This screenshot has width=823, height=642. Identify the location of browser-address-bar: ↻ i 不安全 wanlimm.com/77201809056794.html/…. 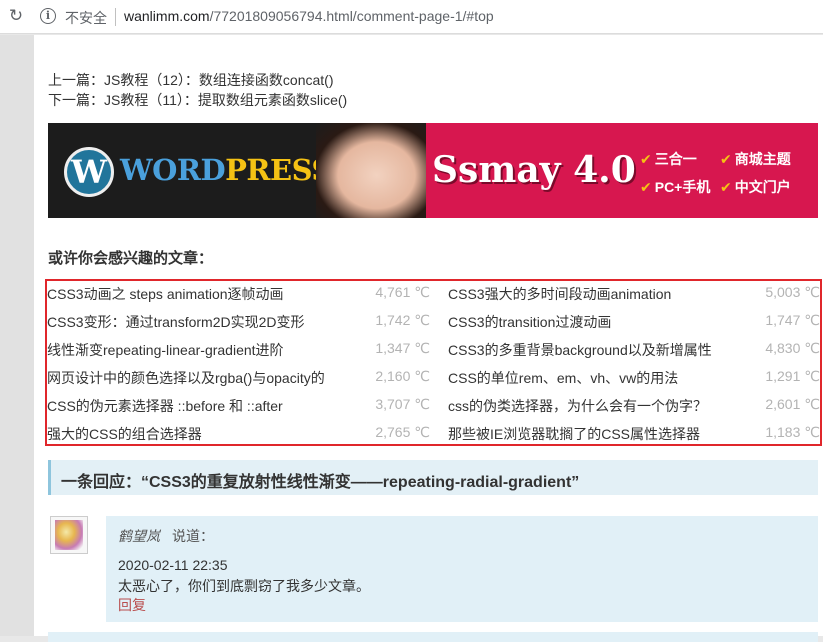
(411, 17).